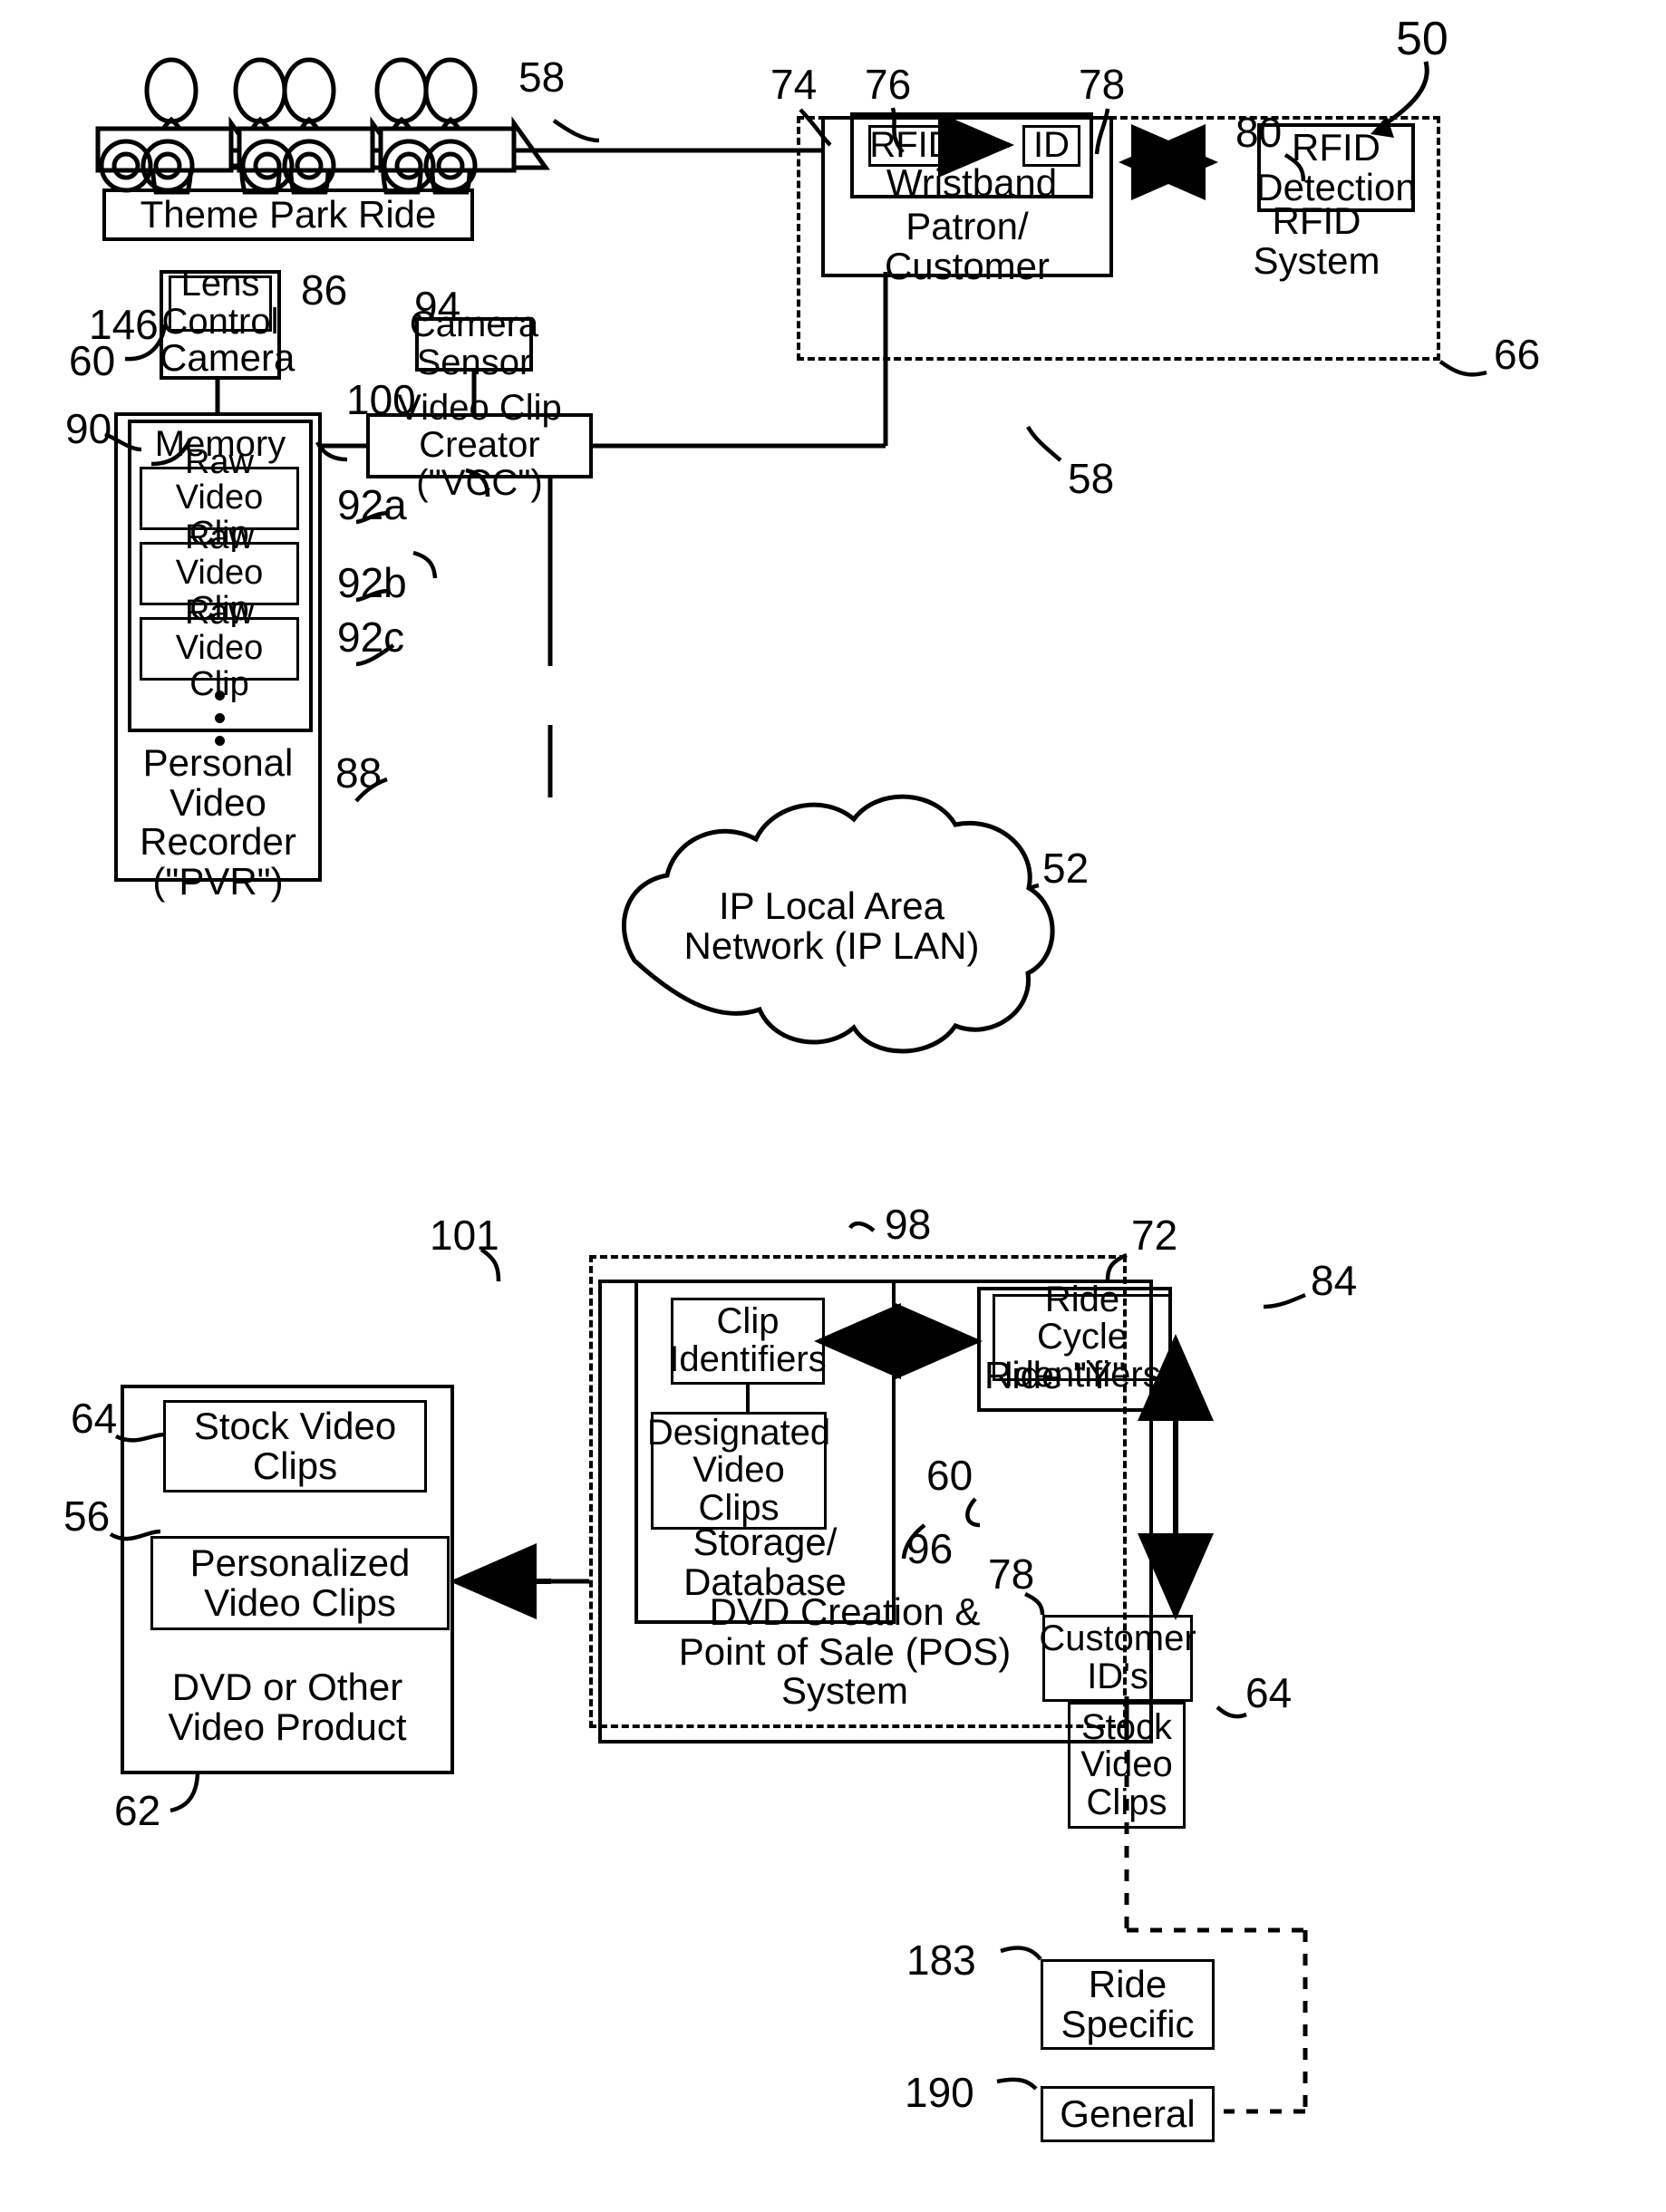 Image resolution: width=1666 pixels, height=2212 pixels. Describe the element at coordinates (831, 925) in the screenshot. I see `ip-lan-label: IP Local Area Network (IP LAN)` at that location.